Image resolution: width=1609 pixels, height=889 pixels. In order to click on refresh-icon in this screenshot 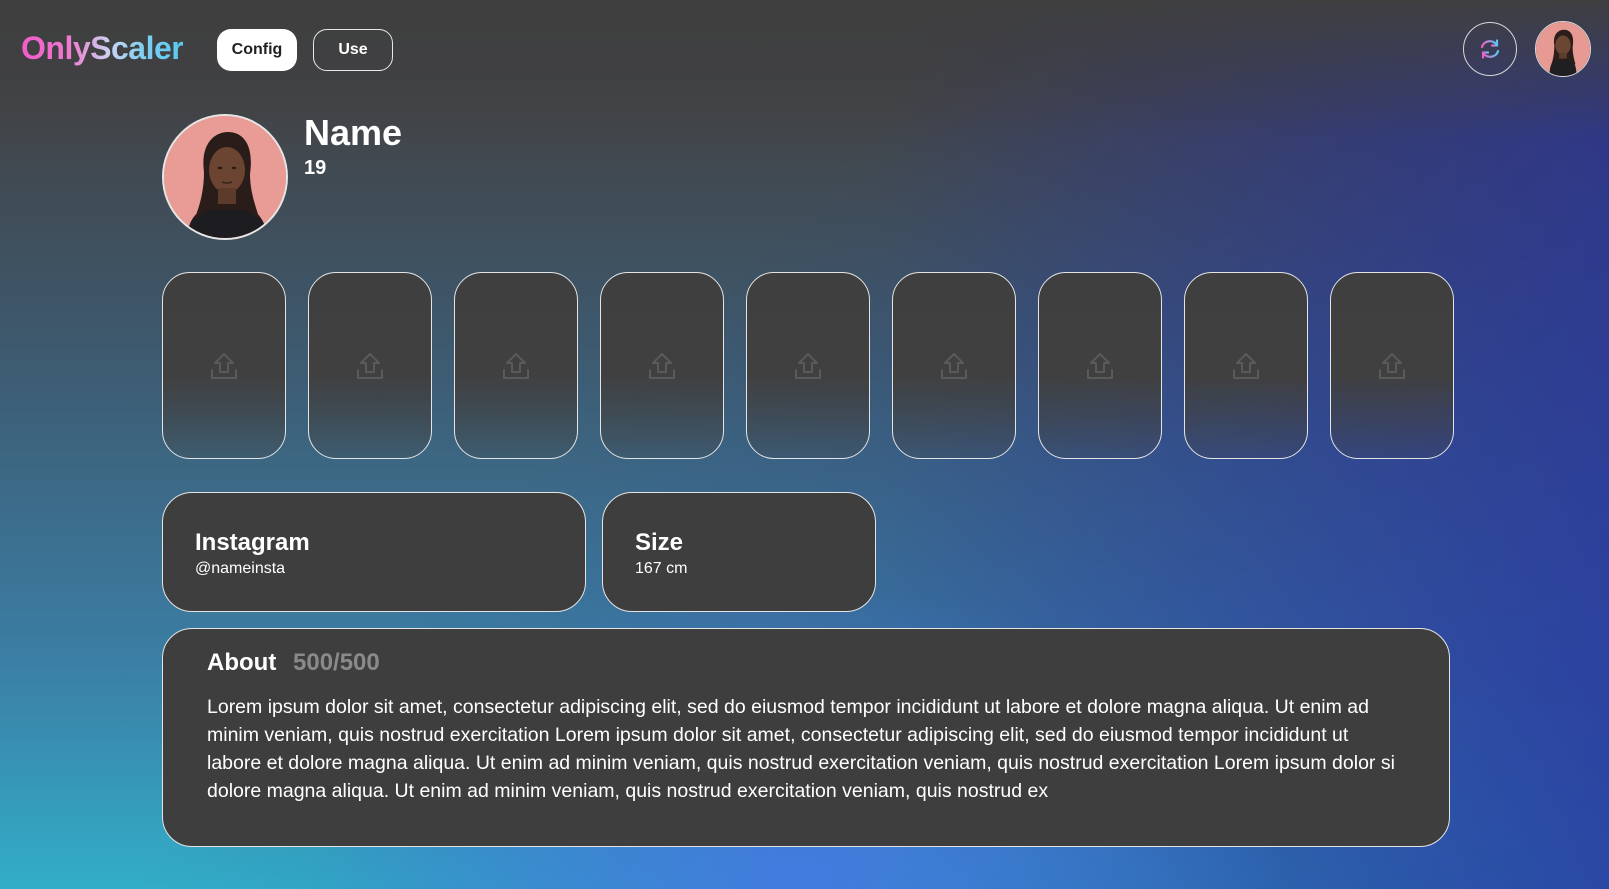, I will do `click(1490, 49)`.